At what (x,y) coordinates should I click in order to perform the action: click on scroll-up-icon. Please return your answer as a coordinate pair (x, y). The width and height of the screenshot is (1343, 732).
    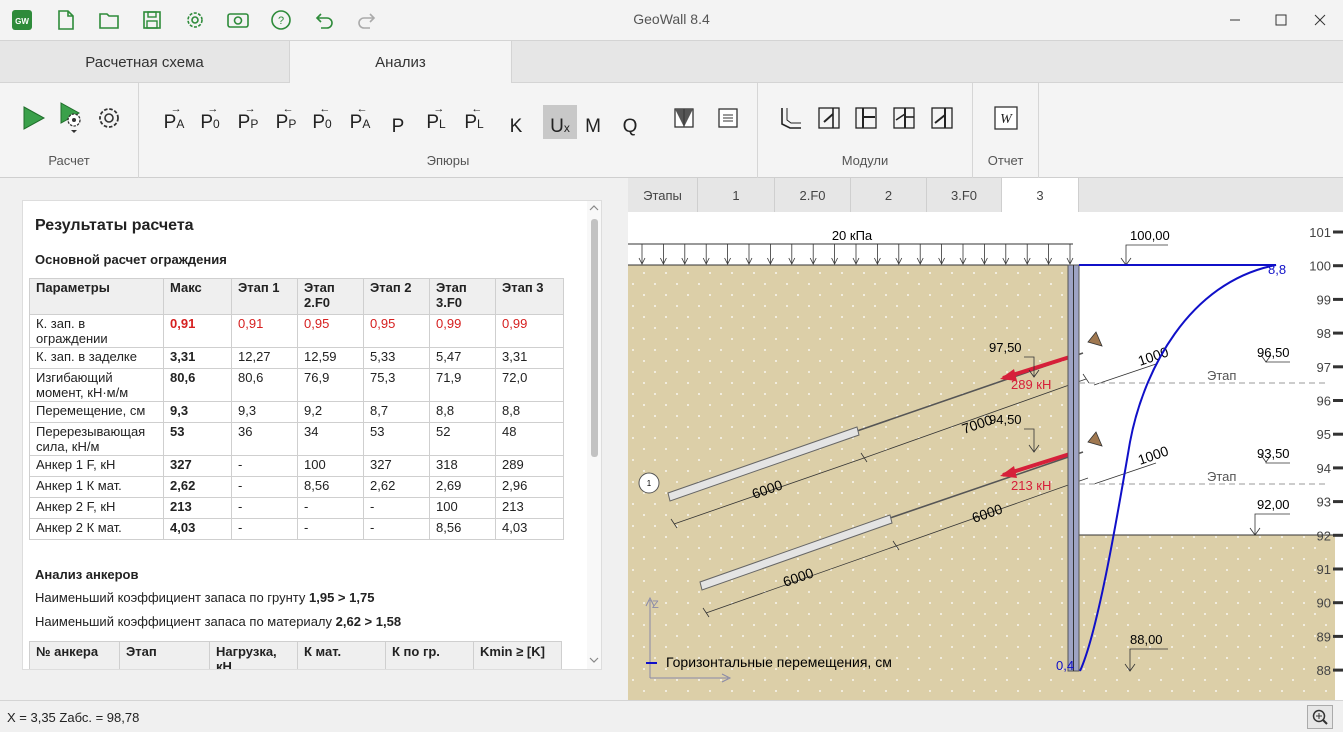
    Looking at the image, I should click on (594, 208).